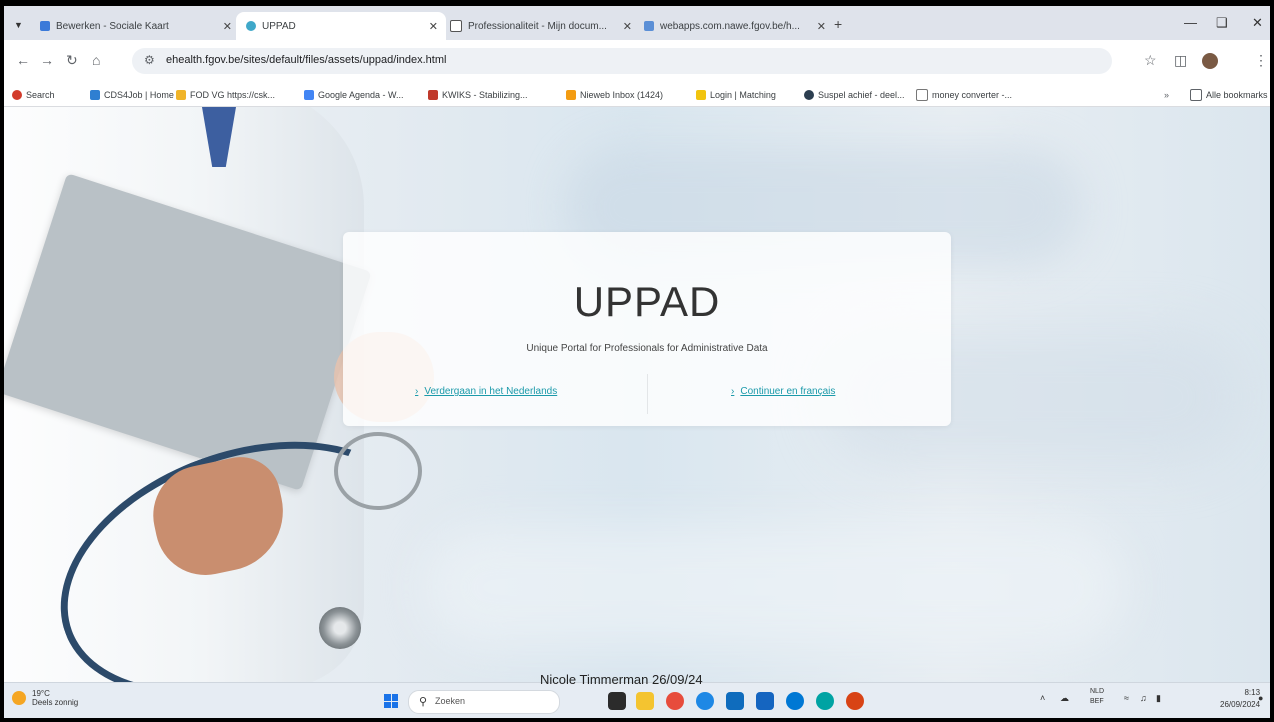 The image size is (1274, 722). I want to click on bookmarks-overflow-icon: », so click(1166, 95).